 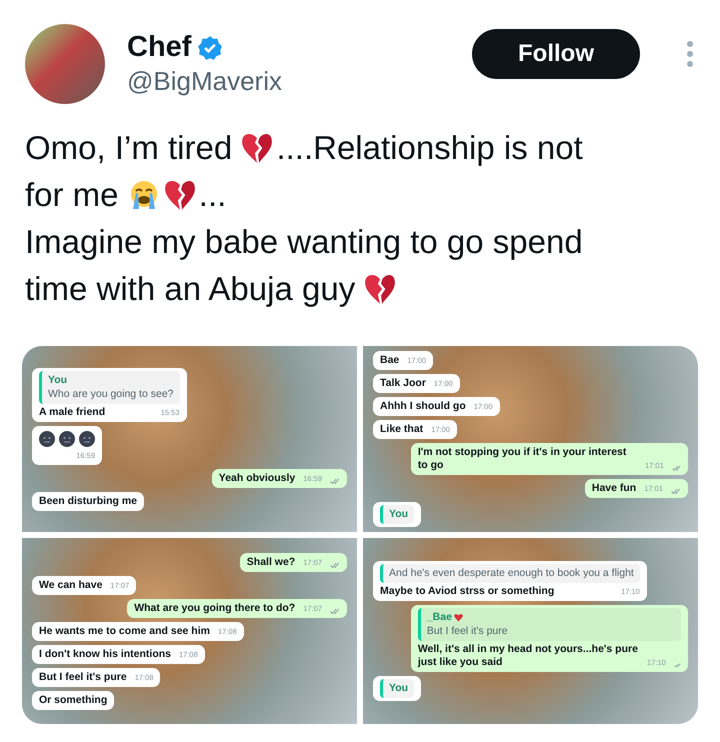 I want to click on message-text: What are you going there to do?, so click(x=215, y=608).